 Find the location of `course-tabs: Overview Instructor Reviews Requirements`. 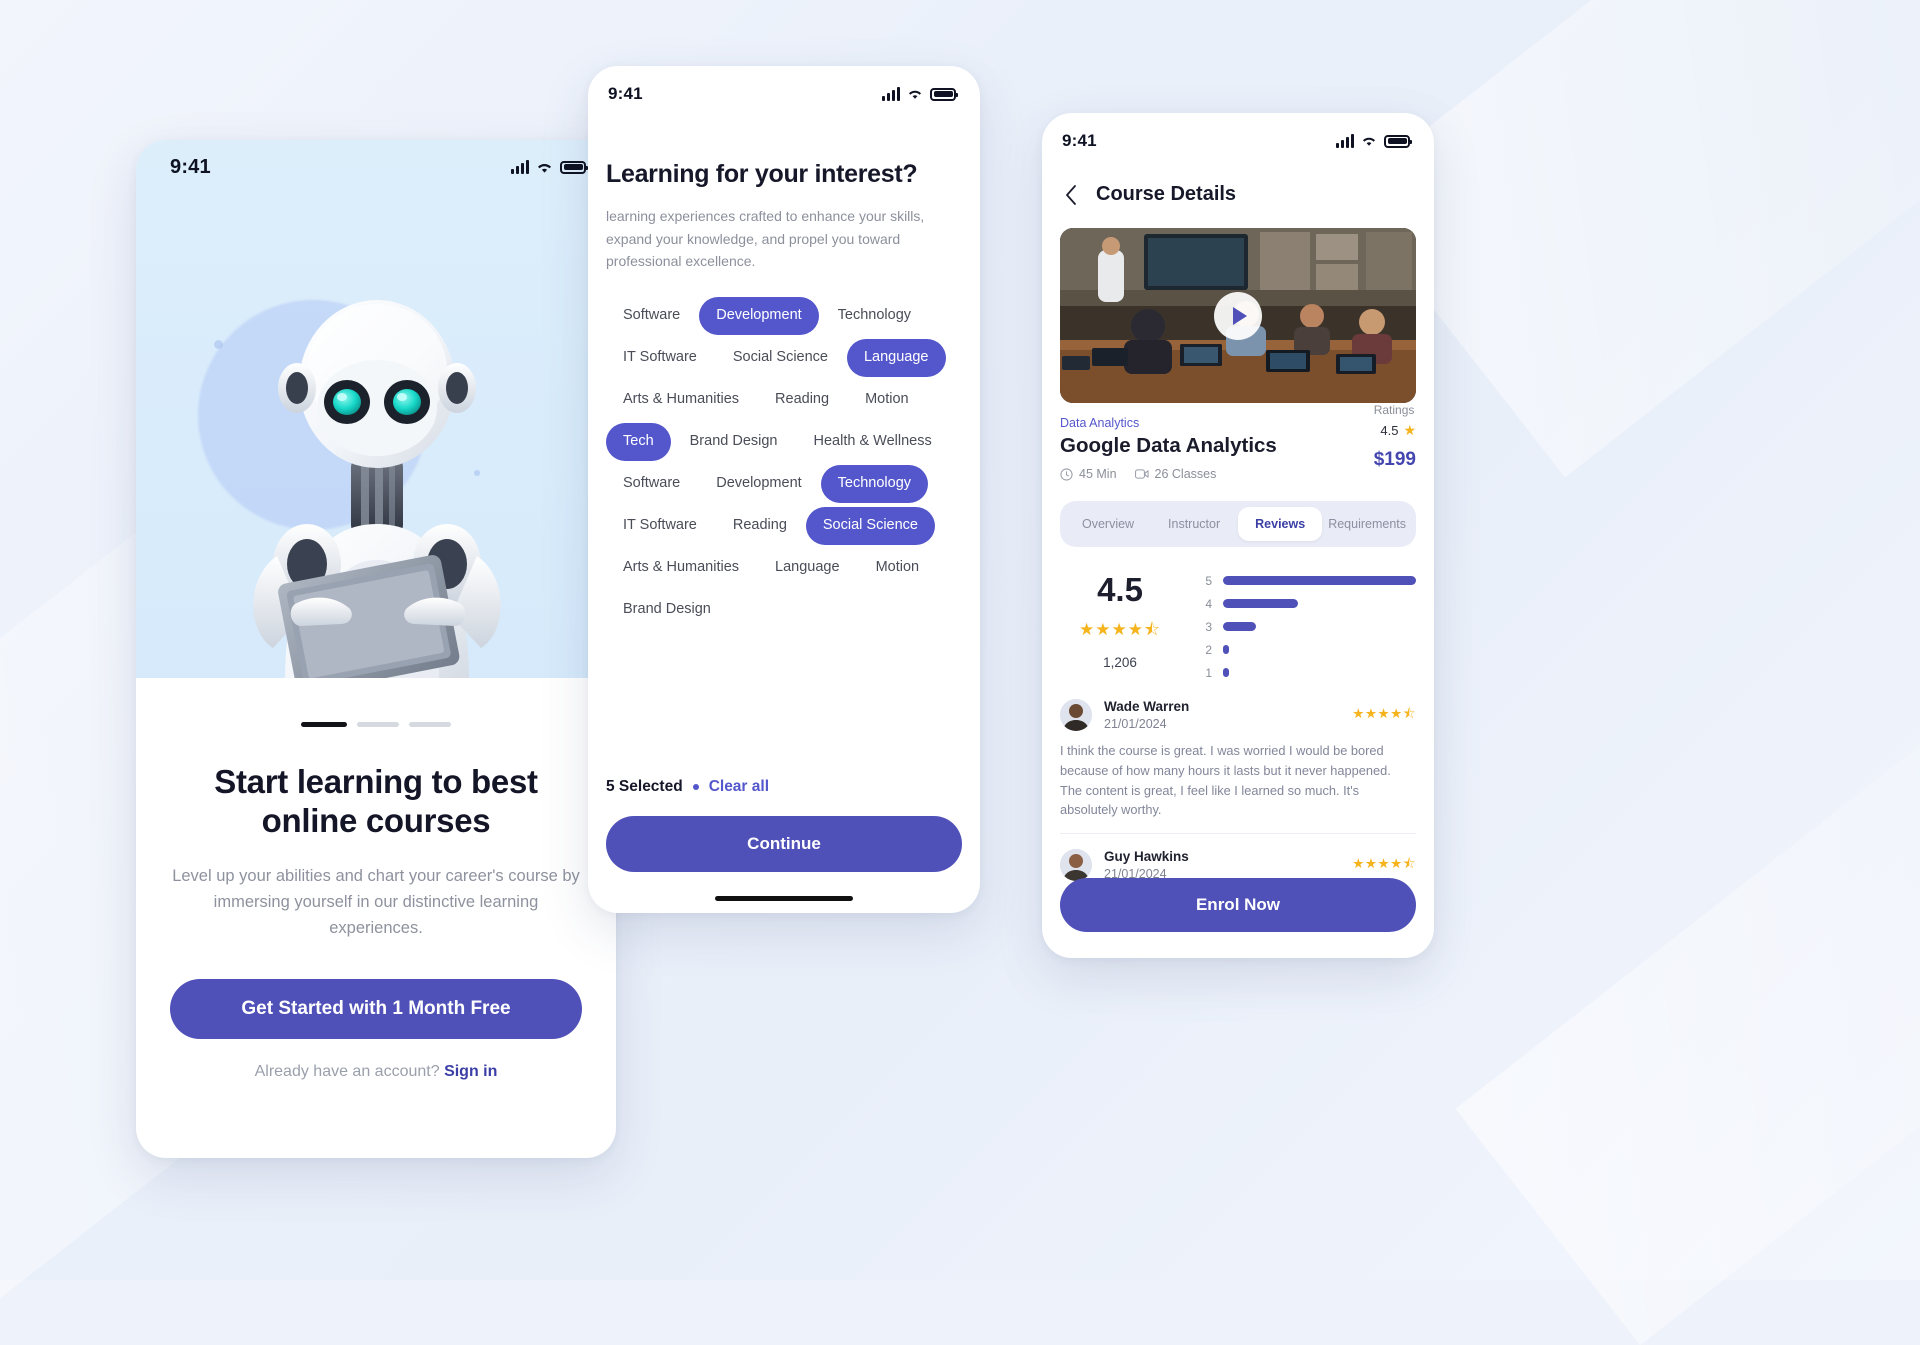

course-tabs: Overview Instructor Reviews Requirements is located at coordinates (1238, 524).